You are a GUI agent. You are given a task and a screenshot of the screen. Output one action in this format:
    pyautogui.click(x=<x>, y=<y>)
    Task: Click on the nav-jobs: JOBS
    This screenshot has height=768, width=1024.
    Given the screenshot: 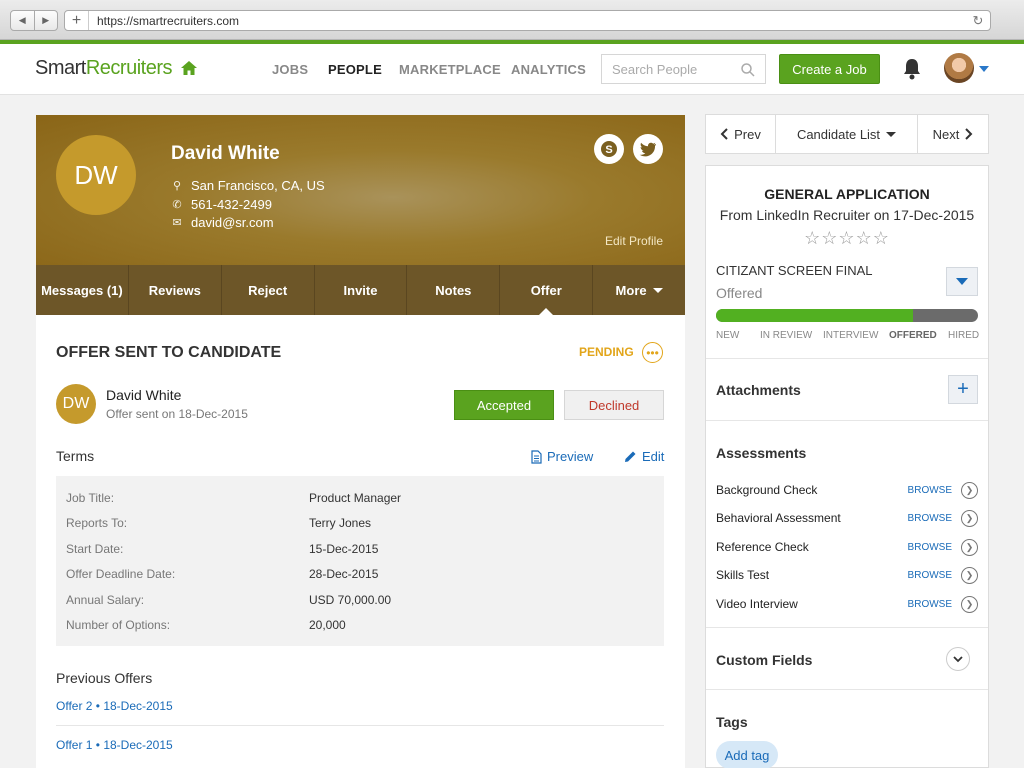 What is the action you would take?
    pyautogui.click(x=290, y=69)
    